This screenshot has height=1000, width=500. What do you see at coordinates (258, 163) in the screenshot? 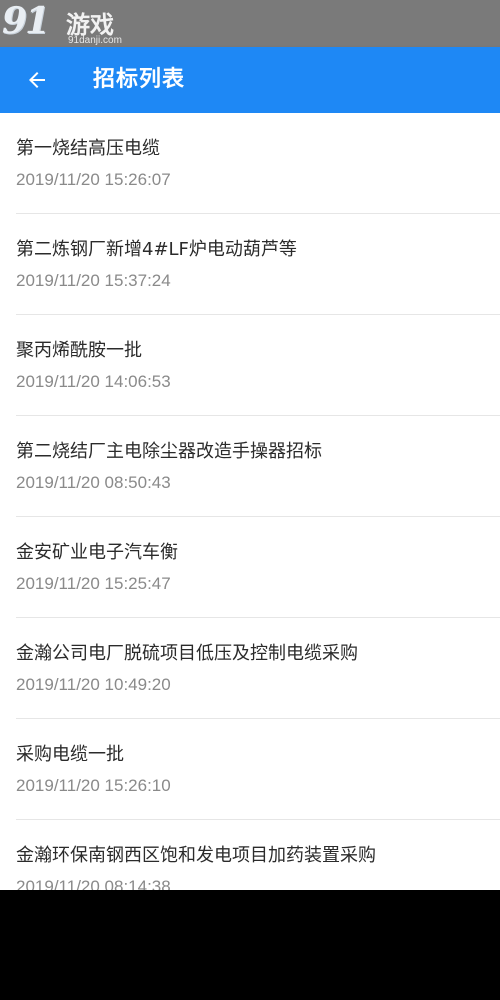
I see `list-item: 第一烧结高压电缆 2019/11/20 15:26:07` at bounding box center [258, 163].